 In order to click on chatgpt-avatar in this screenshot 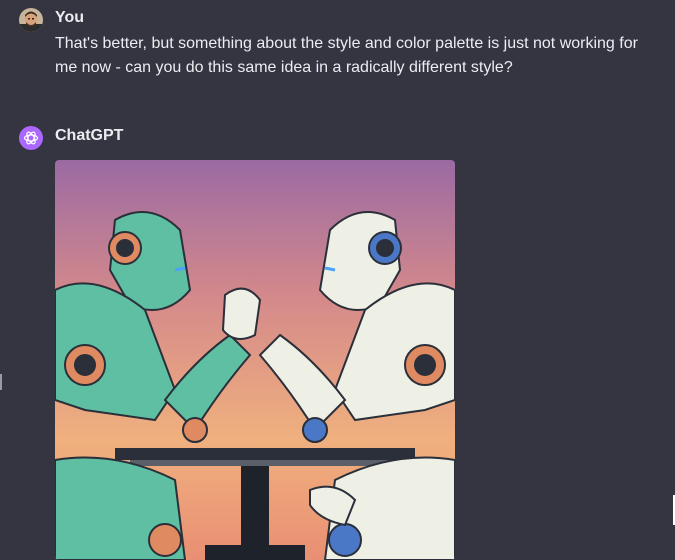, I will do `click(31, 138)`.